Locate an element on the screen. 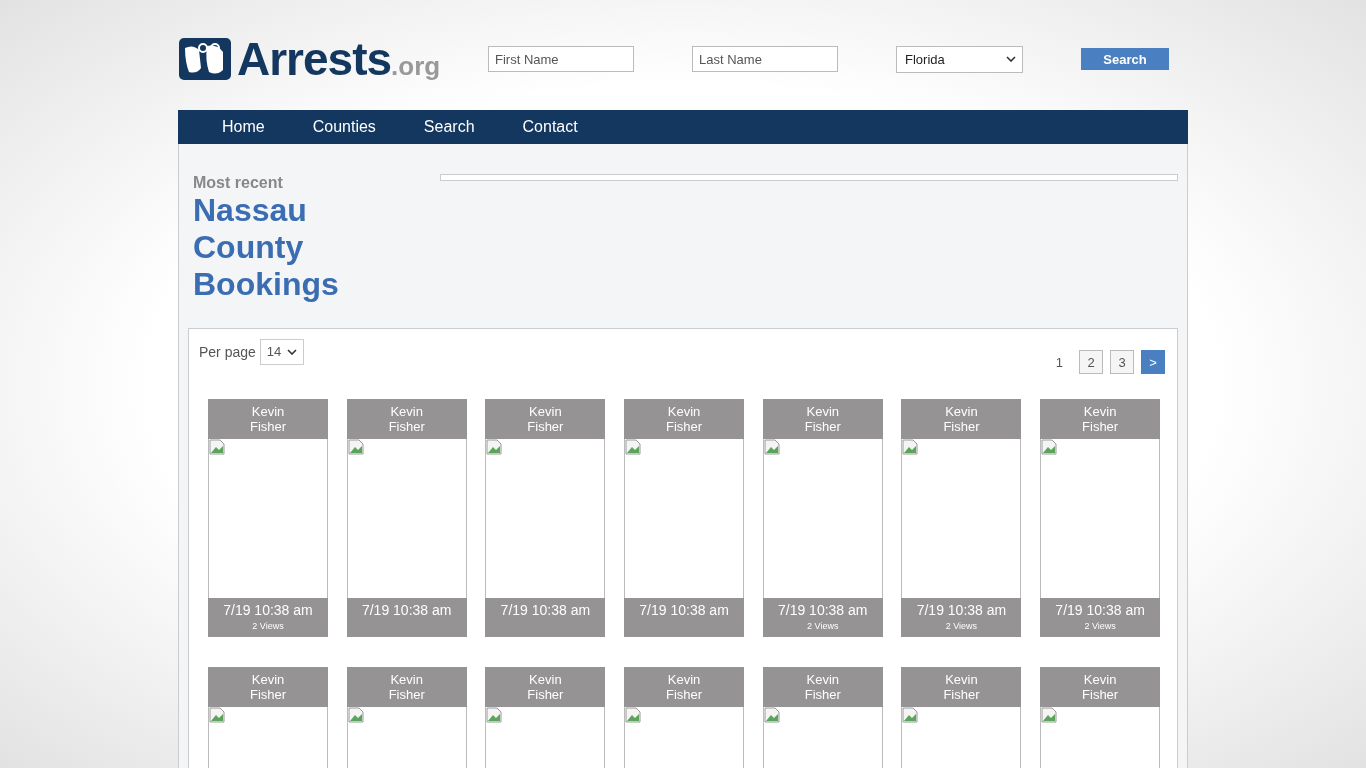 The width and height of the screenshot is (1366, 768). state-dropdown: Florida is located at coordinates (959, 59).